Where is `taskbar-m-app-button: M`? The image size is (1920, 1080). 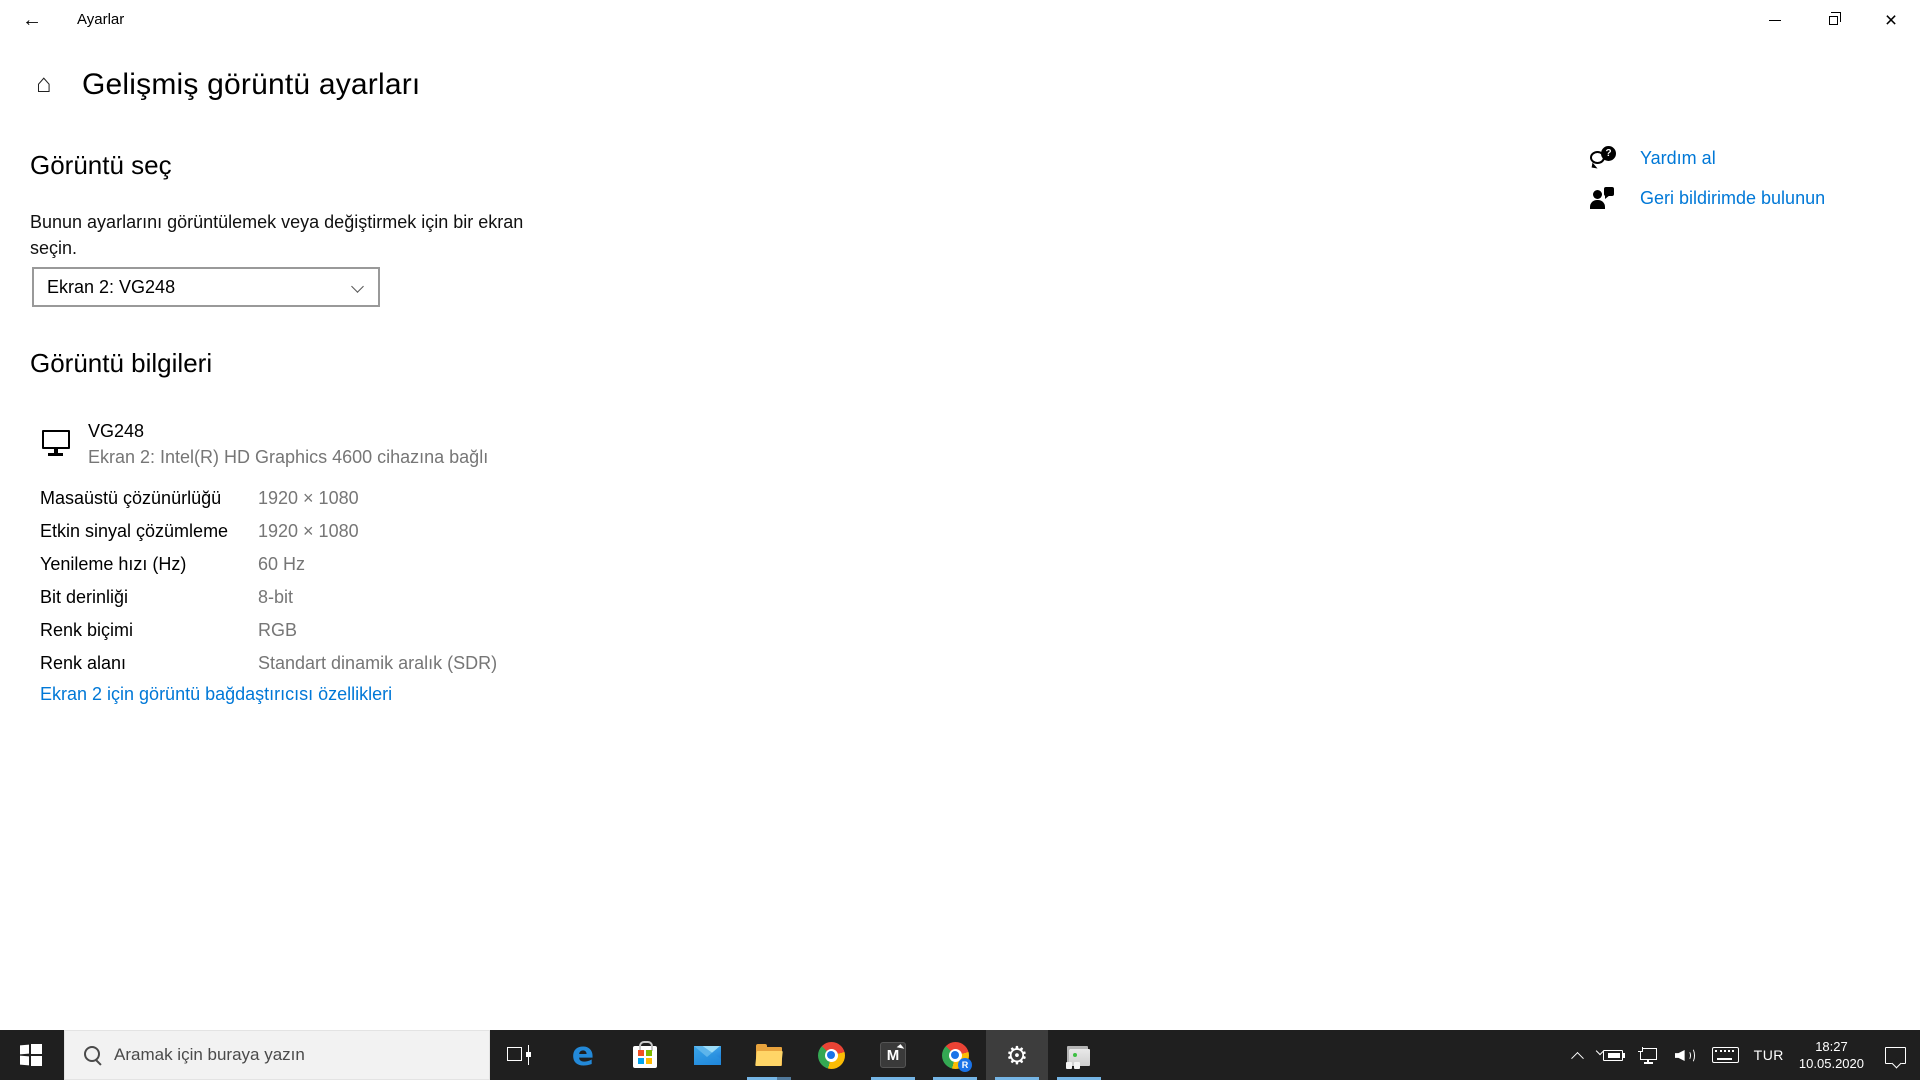 taskbar-m-app-button: M is located at coordinates (893, 1055).